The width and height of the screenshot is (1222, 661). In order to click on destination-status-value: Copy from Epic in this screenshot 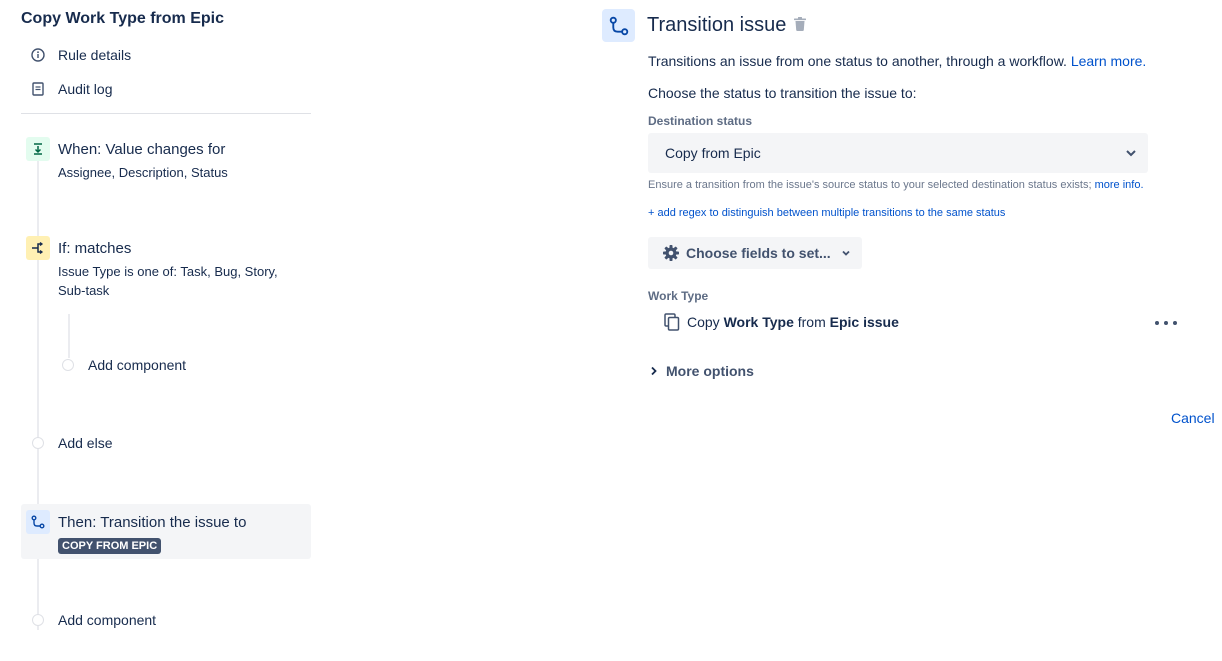, I will do `click(713, 153)`.